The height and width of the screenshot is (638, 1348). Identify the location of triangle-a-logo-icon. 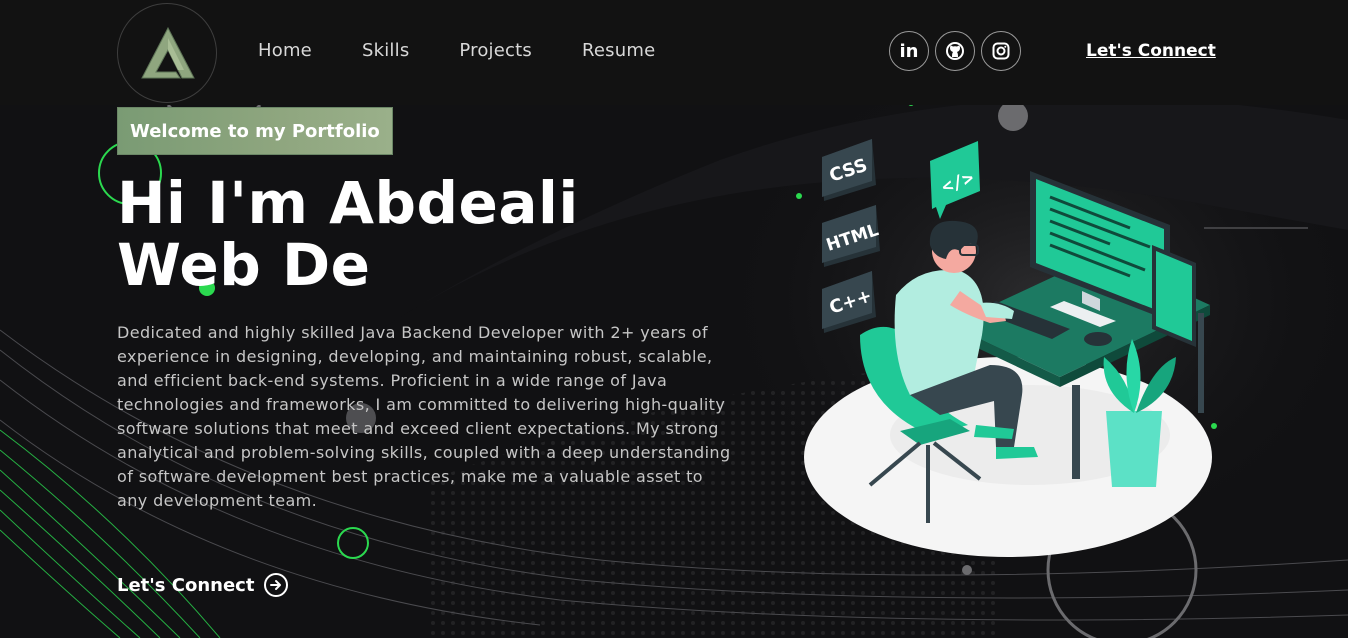
(168, 52).